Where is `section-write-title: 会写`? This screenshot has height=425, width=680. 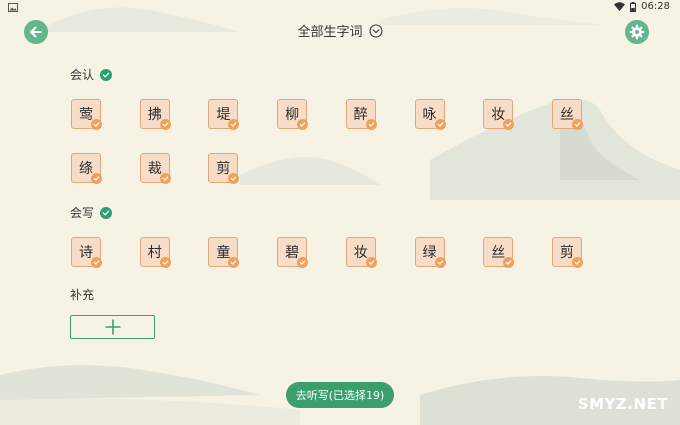 section-write-title: 会写 is located at coordinates (82, 213).